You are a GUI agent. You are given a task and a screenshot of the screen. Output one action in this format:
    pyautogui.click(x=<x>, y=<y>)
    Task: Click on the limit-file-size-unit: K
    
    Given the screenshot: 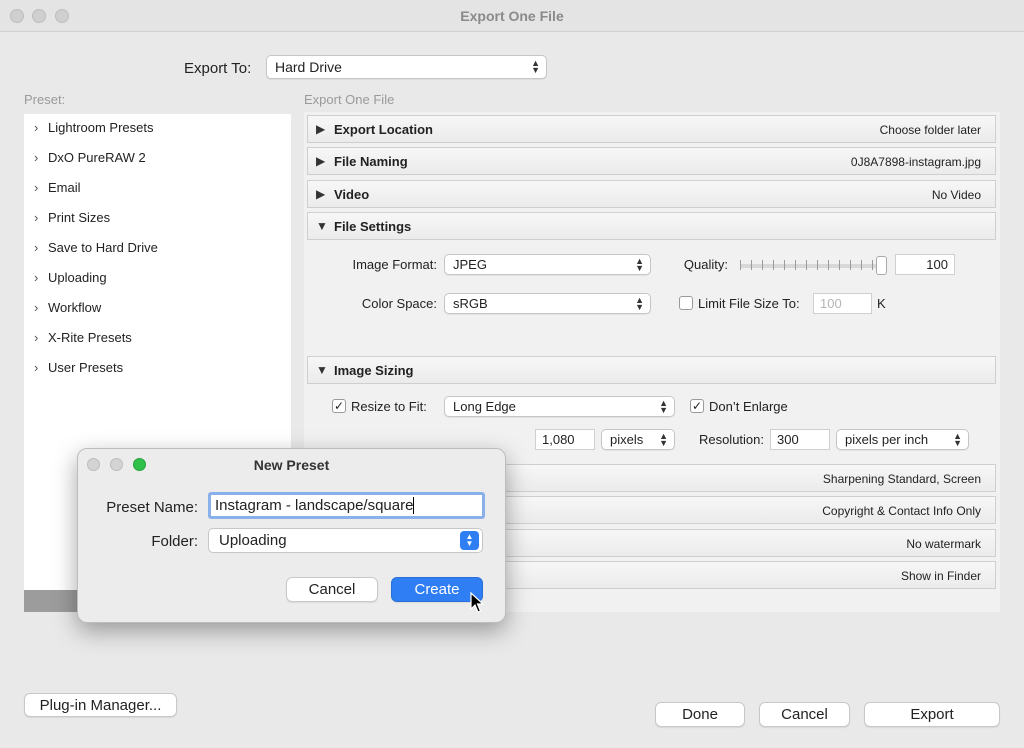 What is the action you would take?
    pyautogui.click(x=881, y=303)
    